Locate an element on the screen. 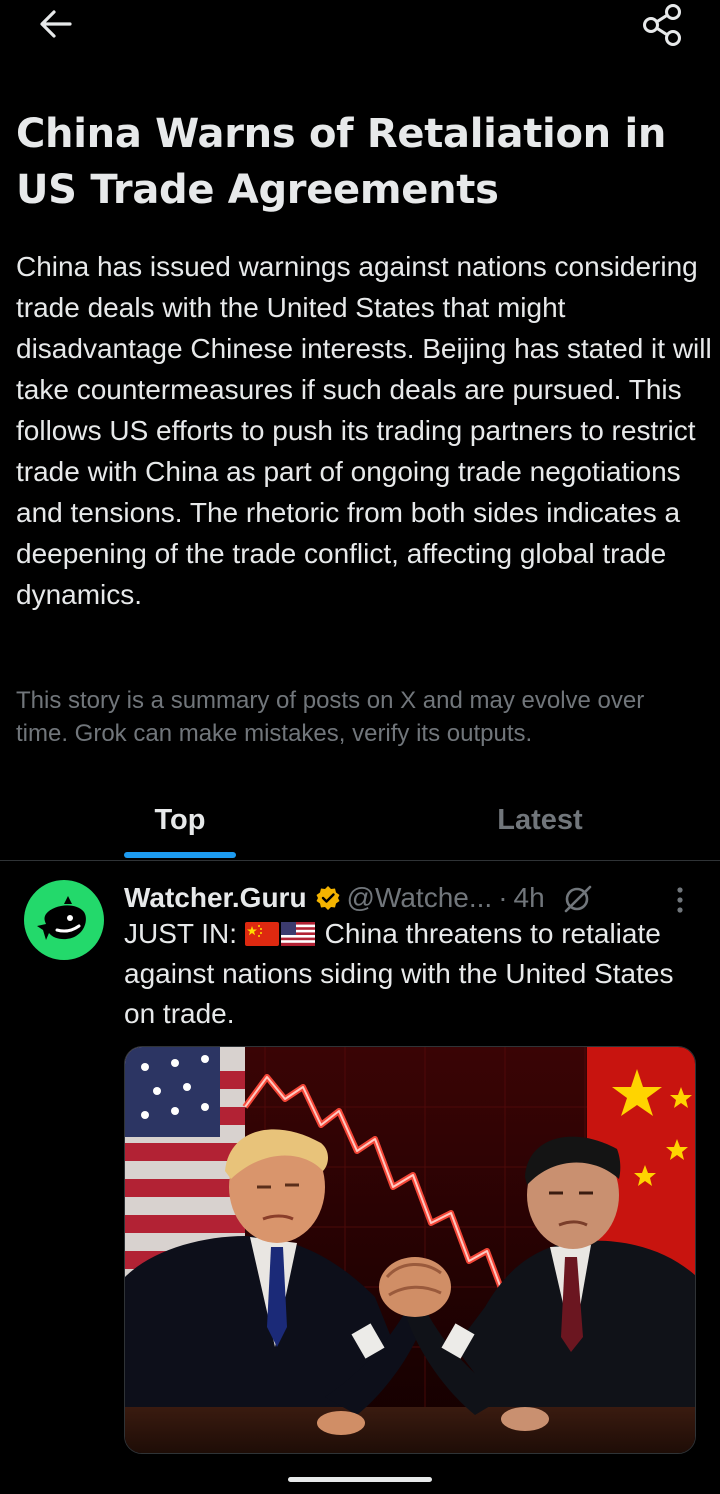 Image resolution: width=720 pixels, height=1494 pixels. post-time: 4h is located at coordinates (529, 898).